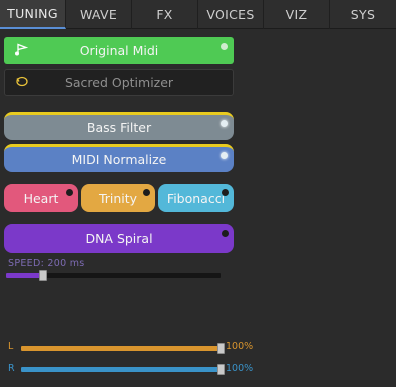 The height and width of the screenshot is (387, 396). Describe the element at coordinates (240, 346) in the screenshot. I see `left-channel-value: 100%` at that location.